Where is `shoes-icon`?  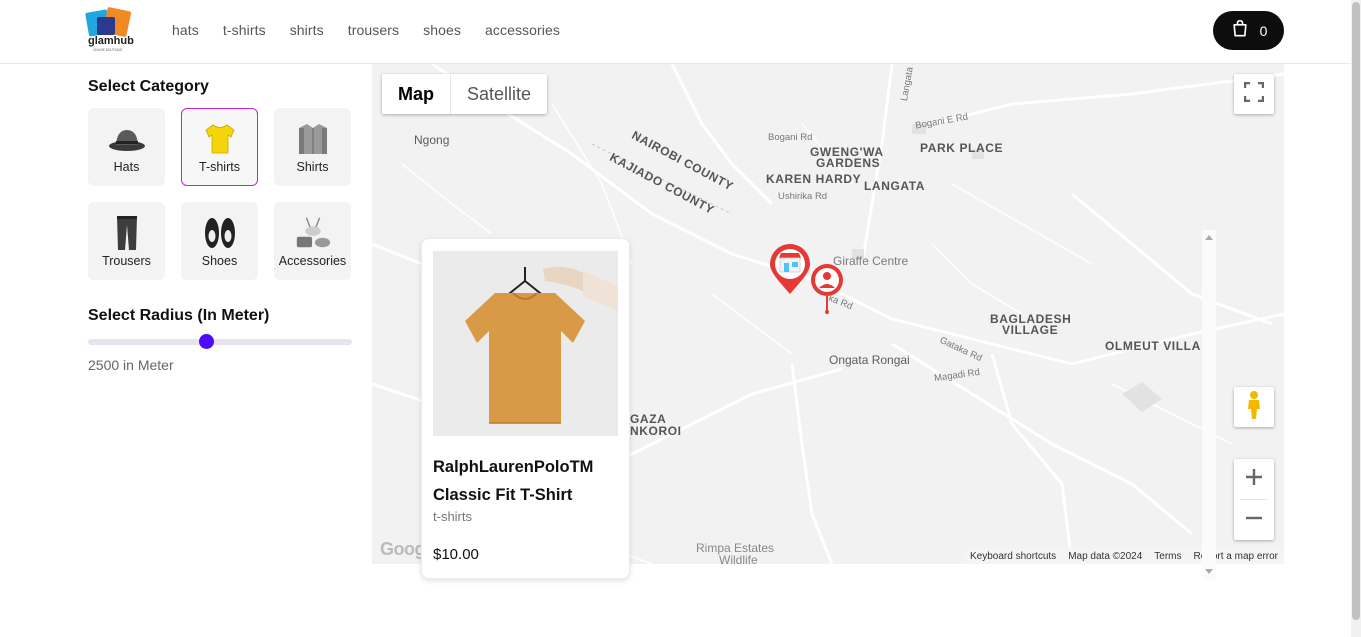 shoes-icon is located at coordinates (220, 233).